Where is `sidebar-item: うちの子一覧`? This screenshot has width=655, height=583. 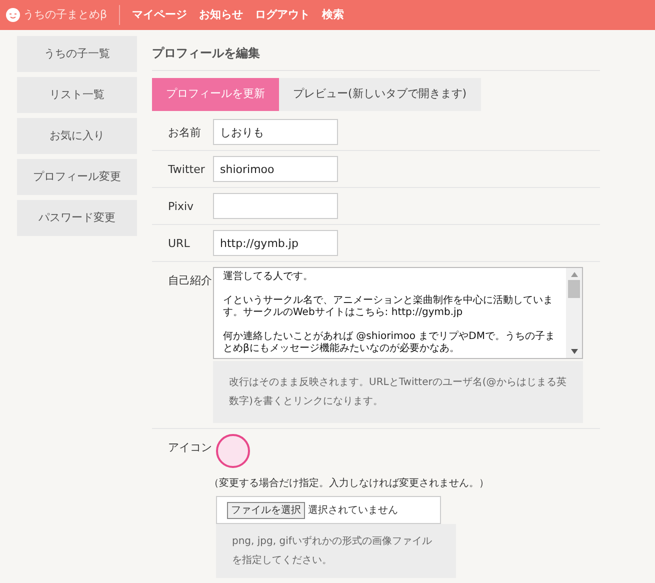 sidebar-item: うちの子一覧 is located at coordinates (77, 54).